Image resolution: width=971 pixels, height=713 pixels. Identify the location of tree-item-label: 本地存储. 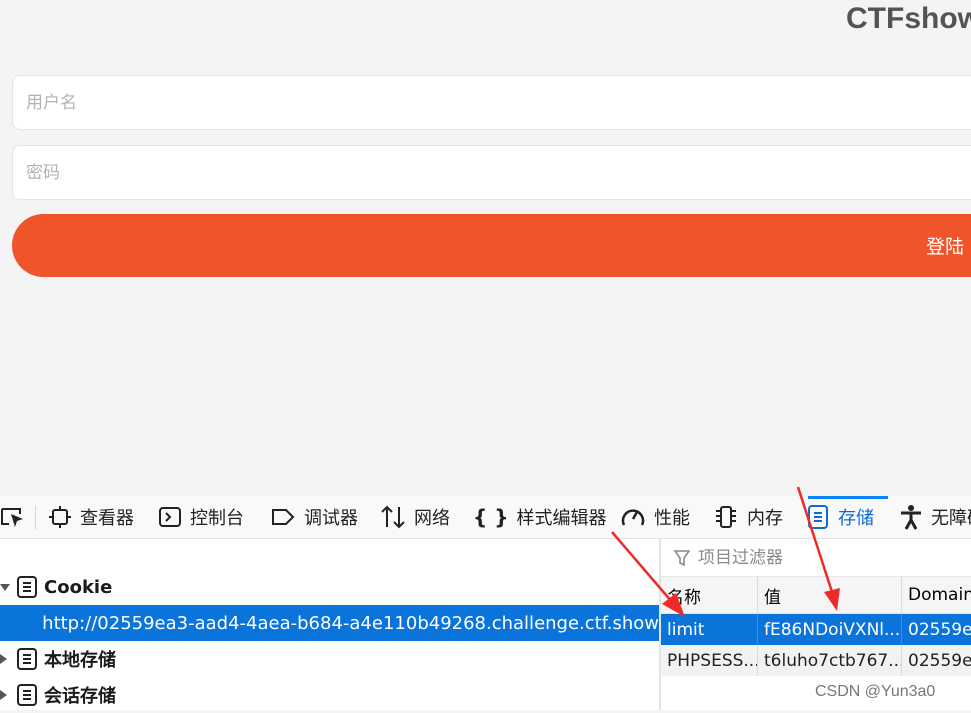
(80, 659).